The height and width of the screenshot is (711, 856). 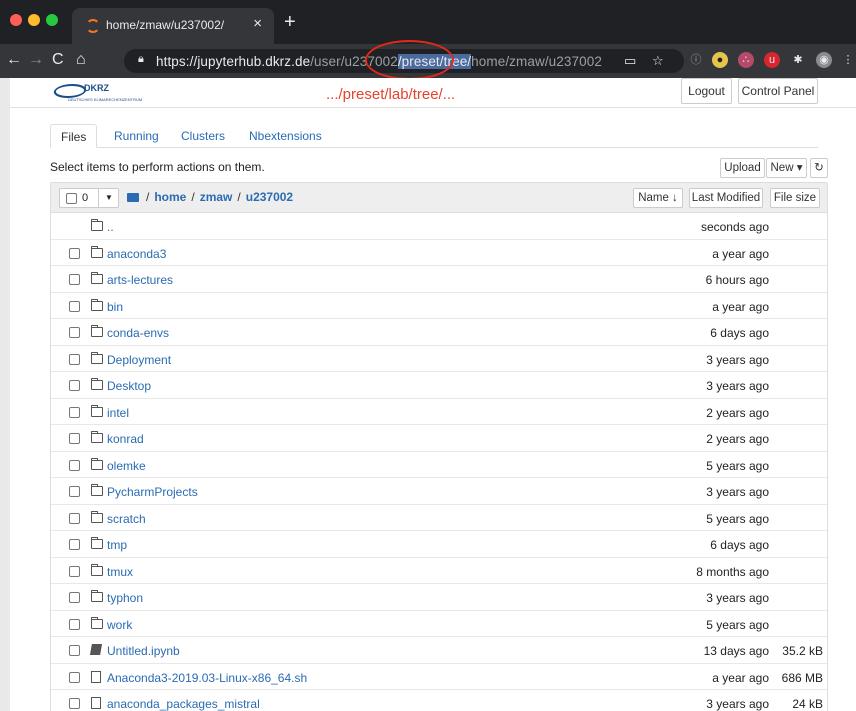 What do you see at coordinates (152, 492) in the screenshot?
I see `row-name-link: PycharmProjects` at bounding box center [152, 492].